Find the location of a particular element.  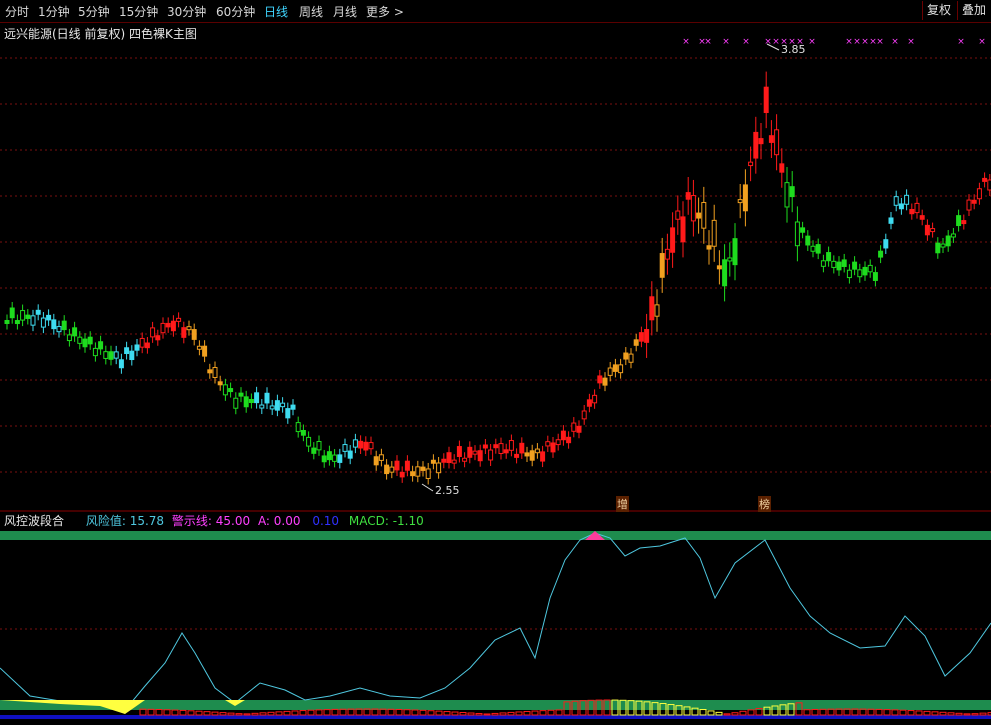

signal-tag-increase: 增 is located at coordinates (622, 504).